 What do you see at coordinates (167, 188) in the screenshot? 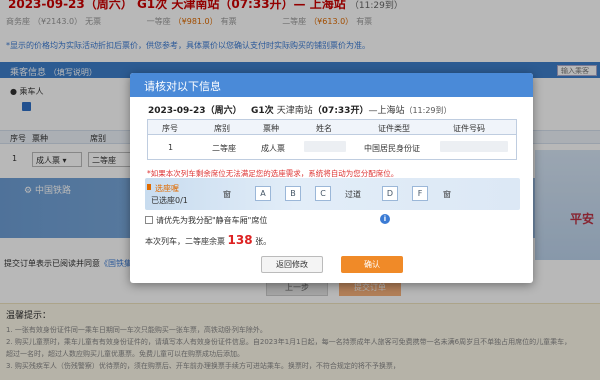
I see `seat-selection-label: 选座喔` at bounding box center [167, 188].